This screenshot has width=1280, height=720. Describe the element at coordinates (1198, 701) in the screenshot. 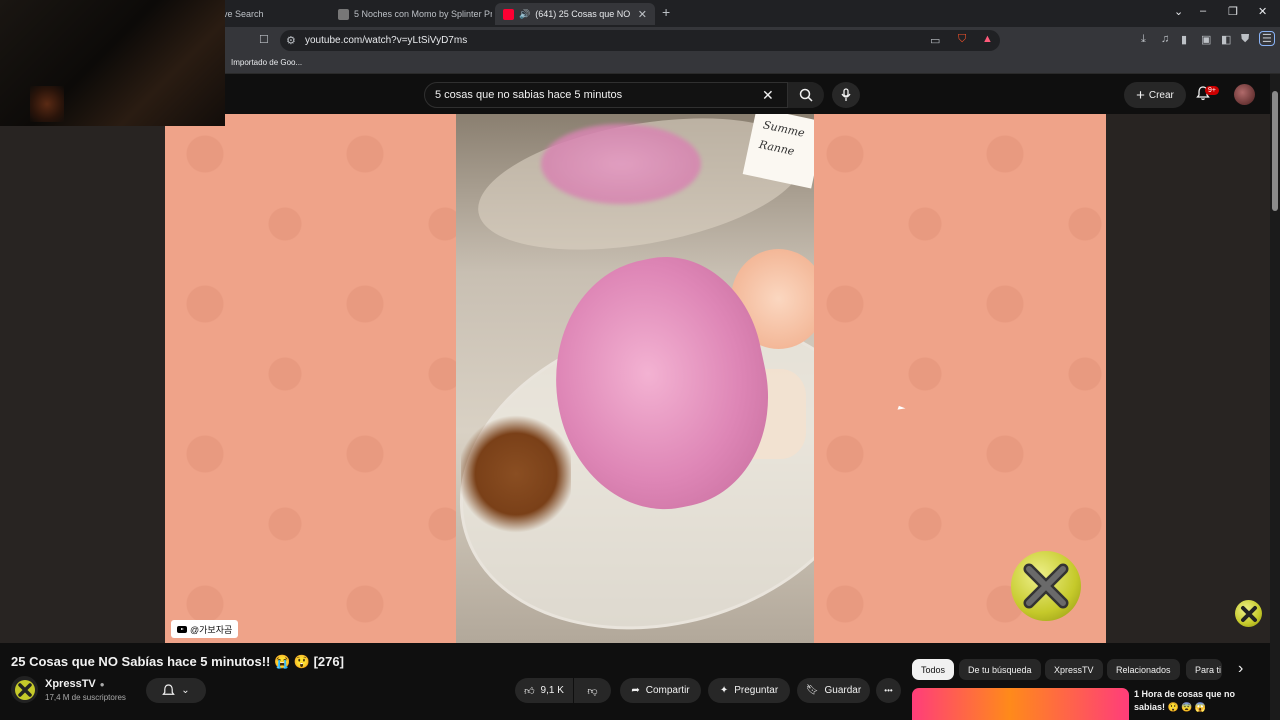

I see `recommendation-title: 1 Hora de cosas que no sabias! 😲 😨 😱` at that location.